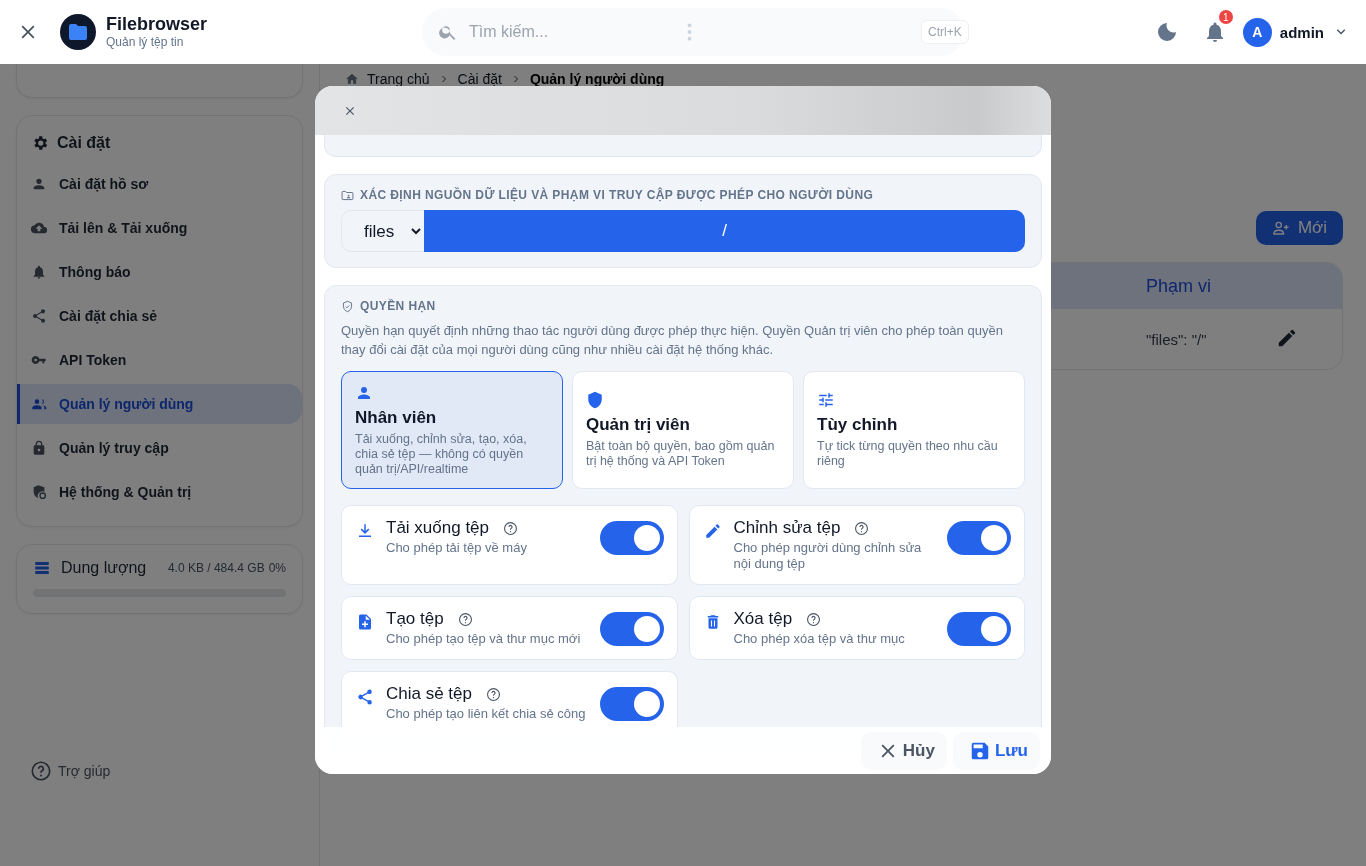  What do you see at coordinates (638, 425) in the screenshot?
I see `role-title: Quản trị viên` at bounding box center [638, 425].